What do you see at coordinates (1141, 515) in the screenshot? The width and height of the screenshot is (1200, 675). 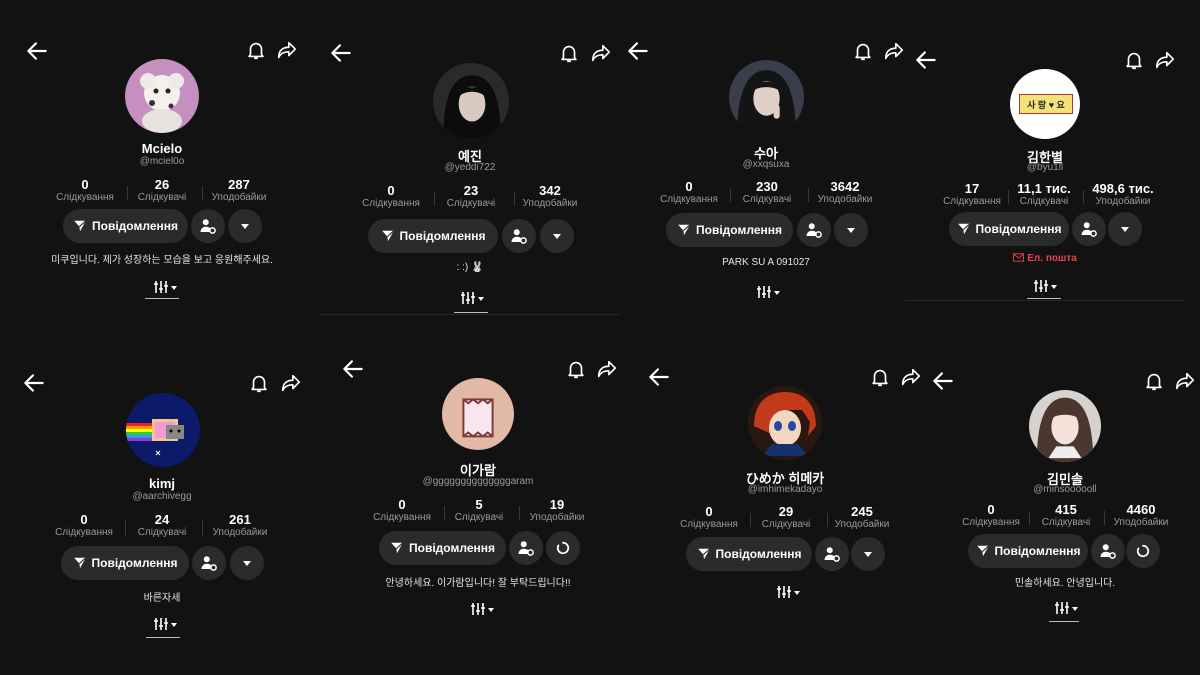 I see `stat-likes: 4460 Уподобайки` at bounding box center [1141, 515].